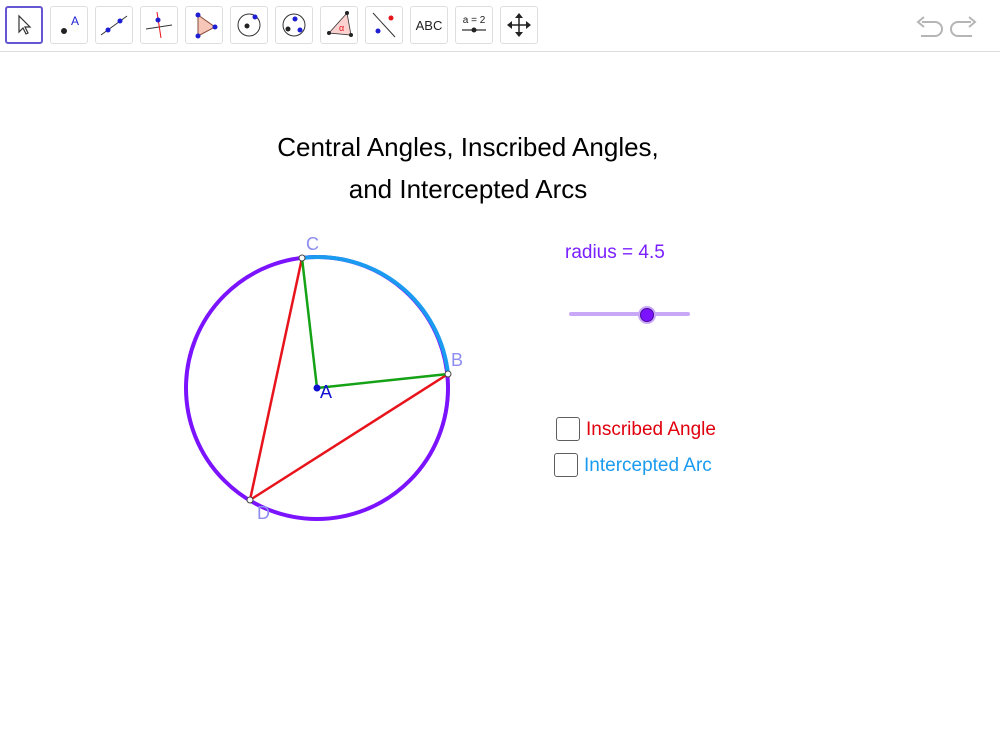 The width and height of the screenshot is (1000, 750). What do you see at coordinates (568, 429) in the screenshot?
I see `inscribed-angle-checkbox` at bounding box center [568, 429].